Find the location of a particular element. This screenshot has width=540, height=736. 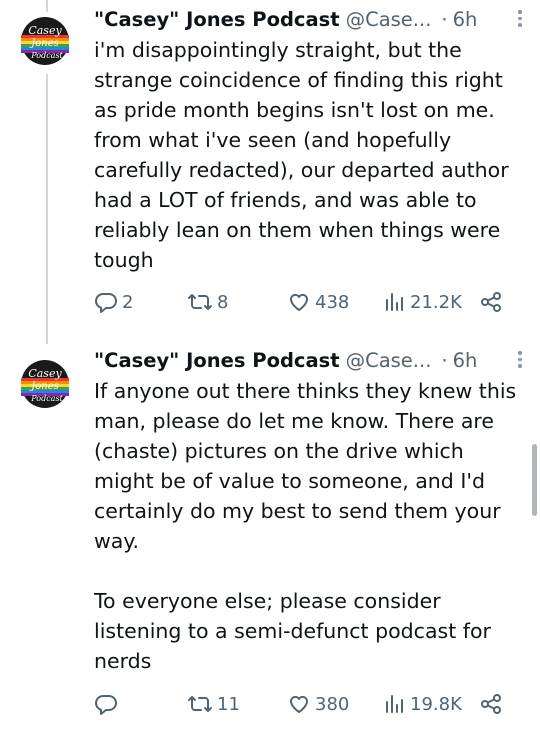

views-button: 21.2K is located at coordinates (423, 302).